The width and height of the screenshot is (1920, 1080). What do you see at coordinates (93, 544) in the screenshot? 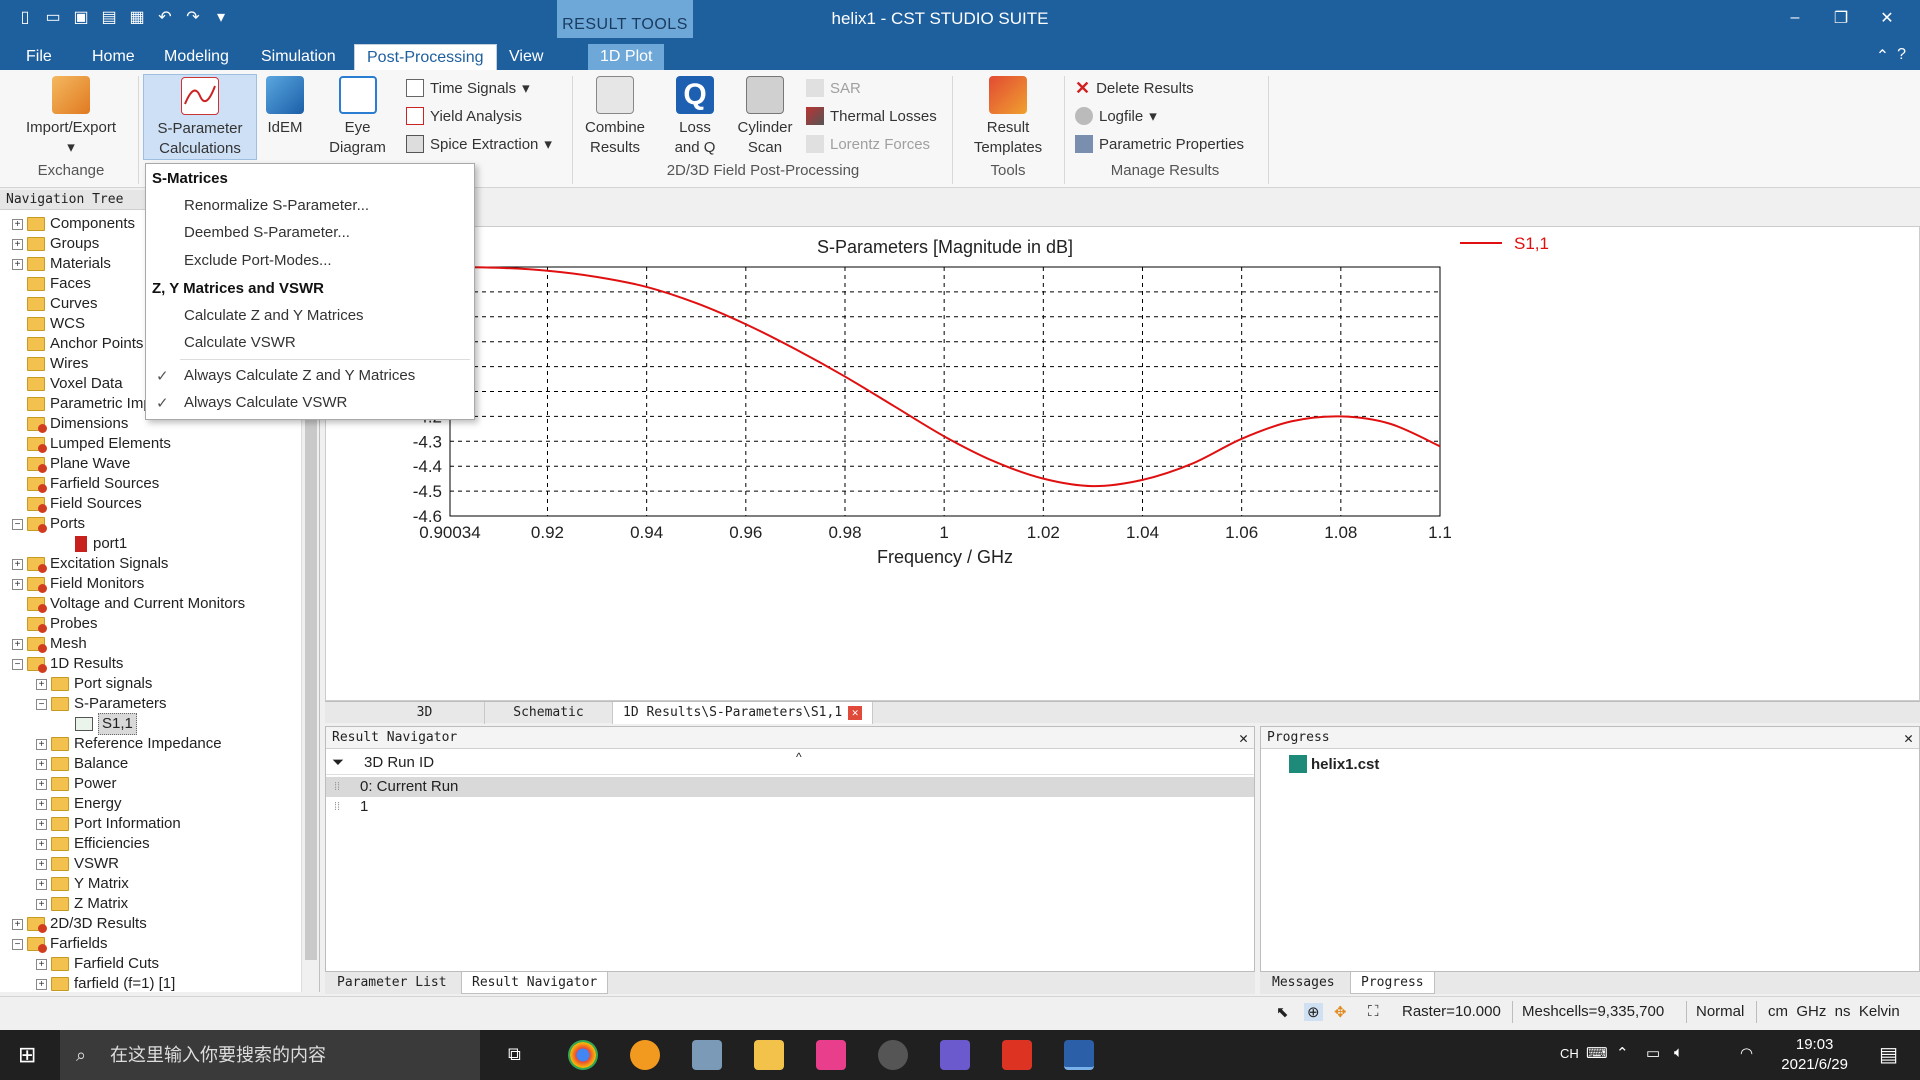
I see `tree-item: port1` at bounding box center [93, 544].